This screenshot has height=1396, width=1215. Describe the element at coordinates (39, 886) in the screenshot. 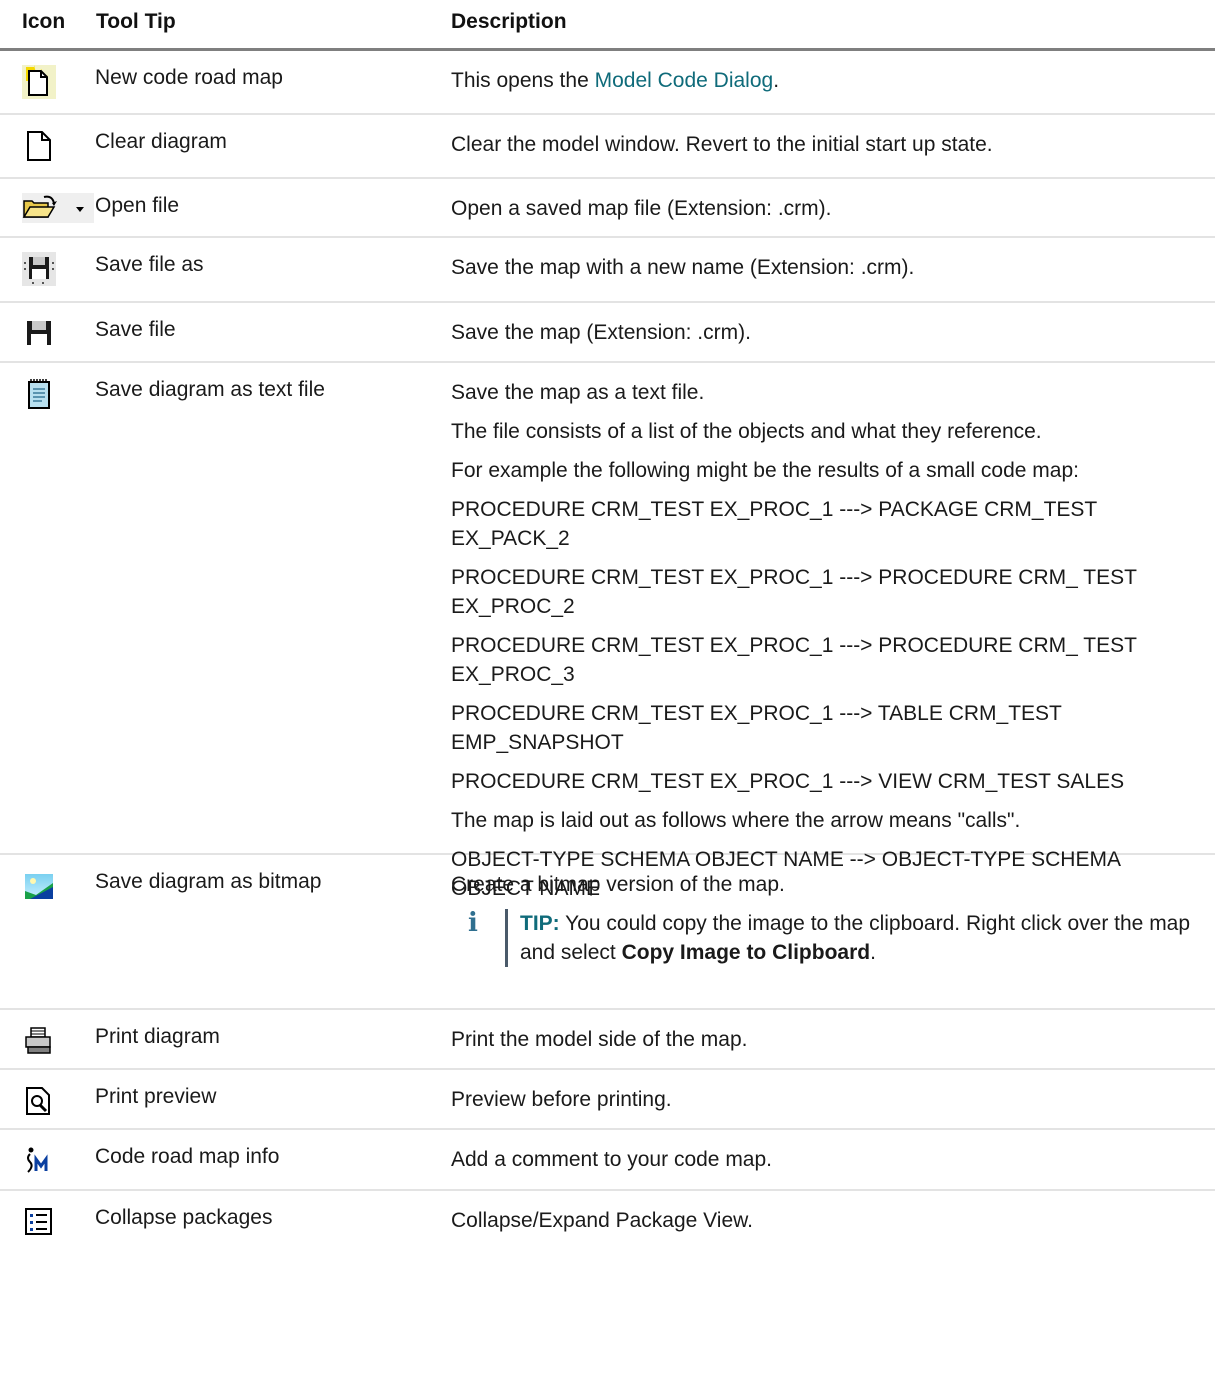

I see `save-as-bitmap-icon` at that location.